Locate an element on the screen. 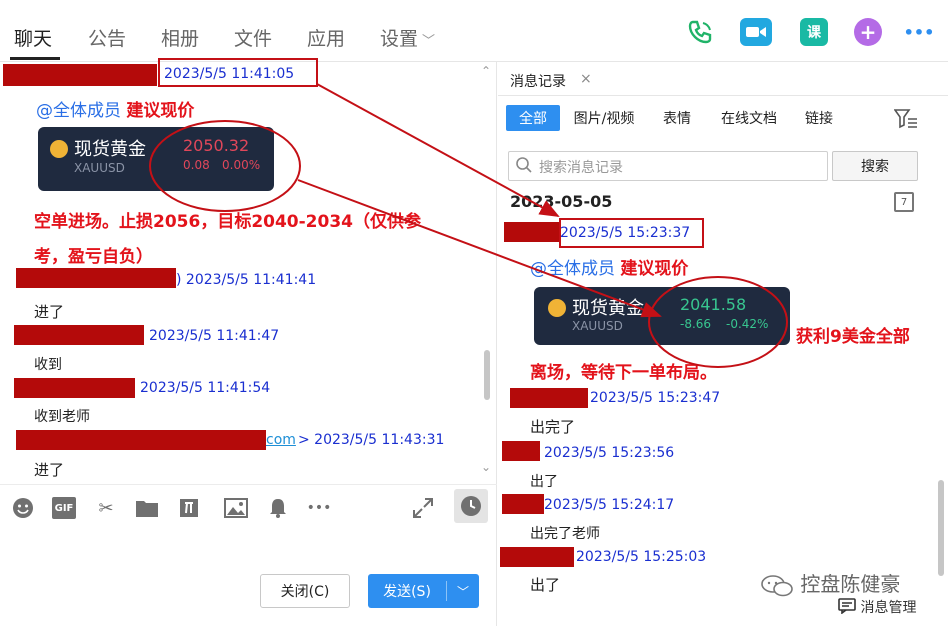  filter-stickers: 表情 is located at coordinates (677, 118).